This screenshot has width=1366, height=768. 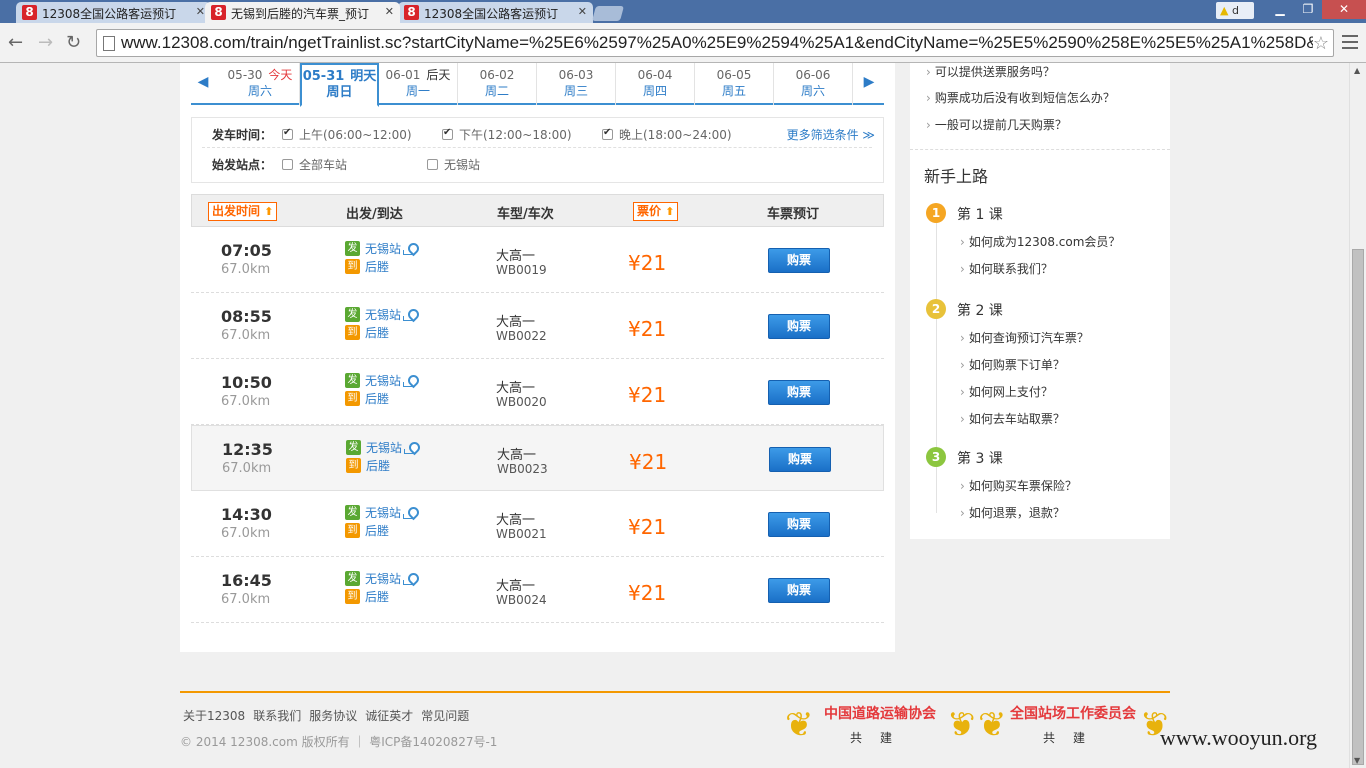 I want to click on footer-link: 诚征英才, so click(x=389, y=715).